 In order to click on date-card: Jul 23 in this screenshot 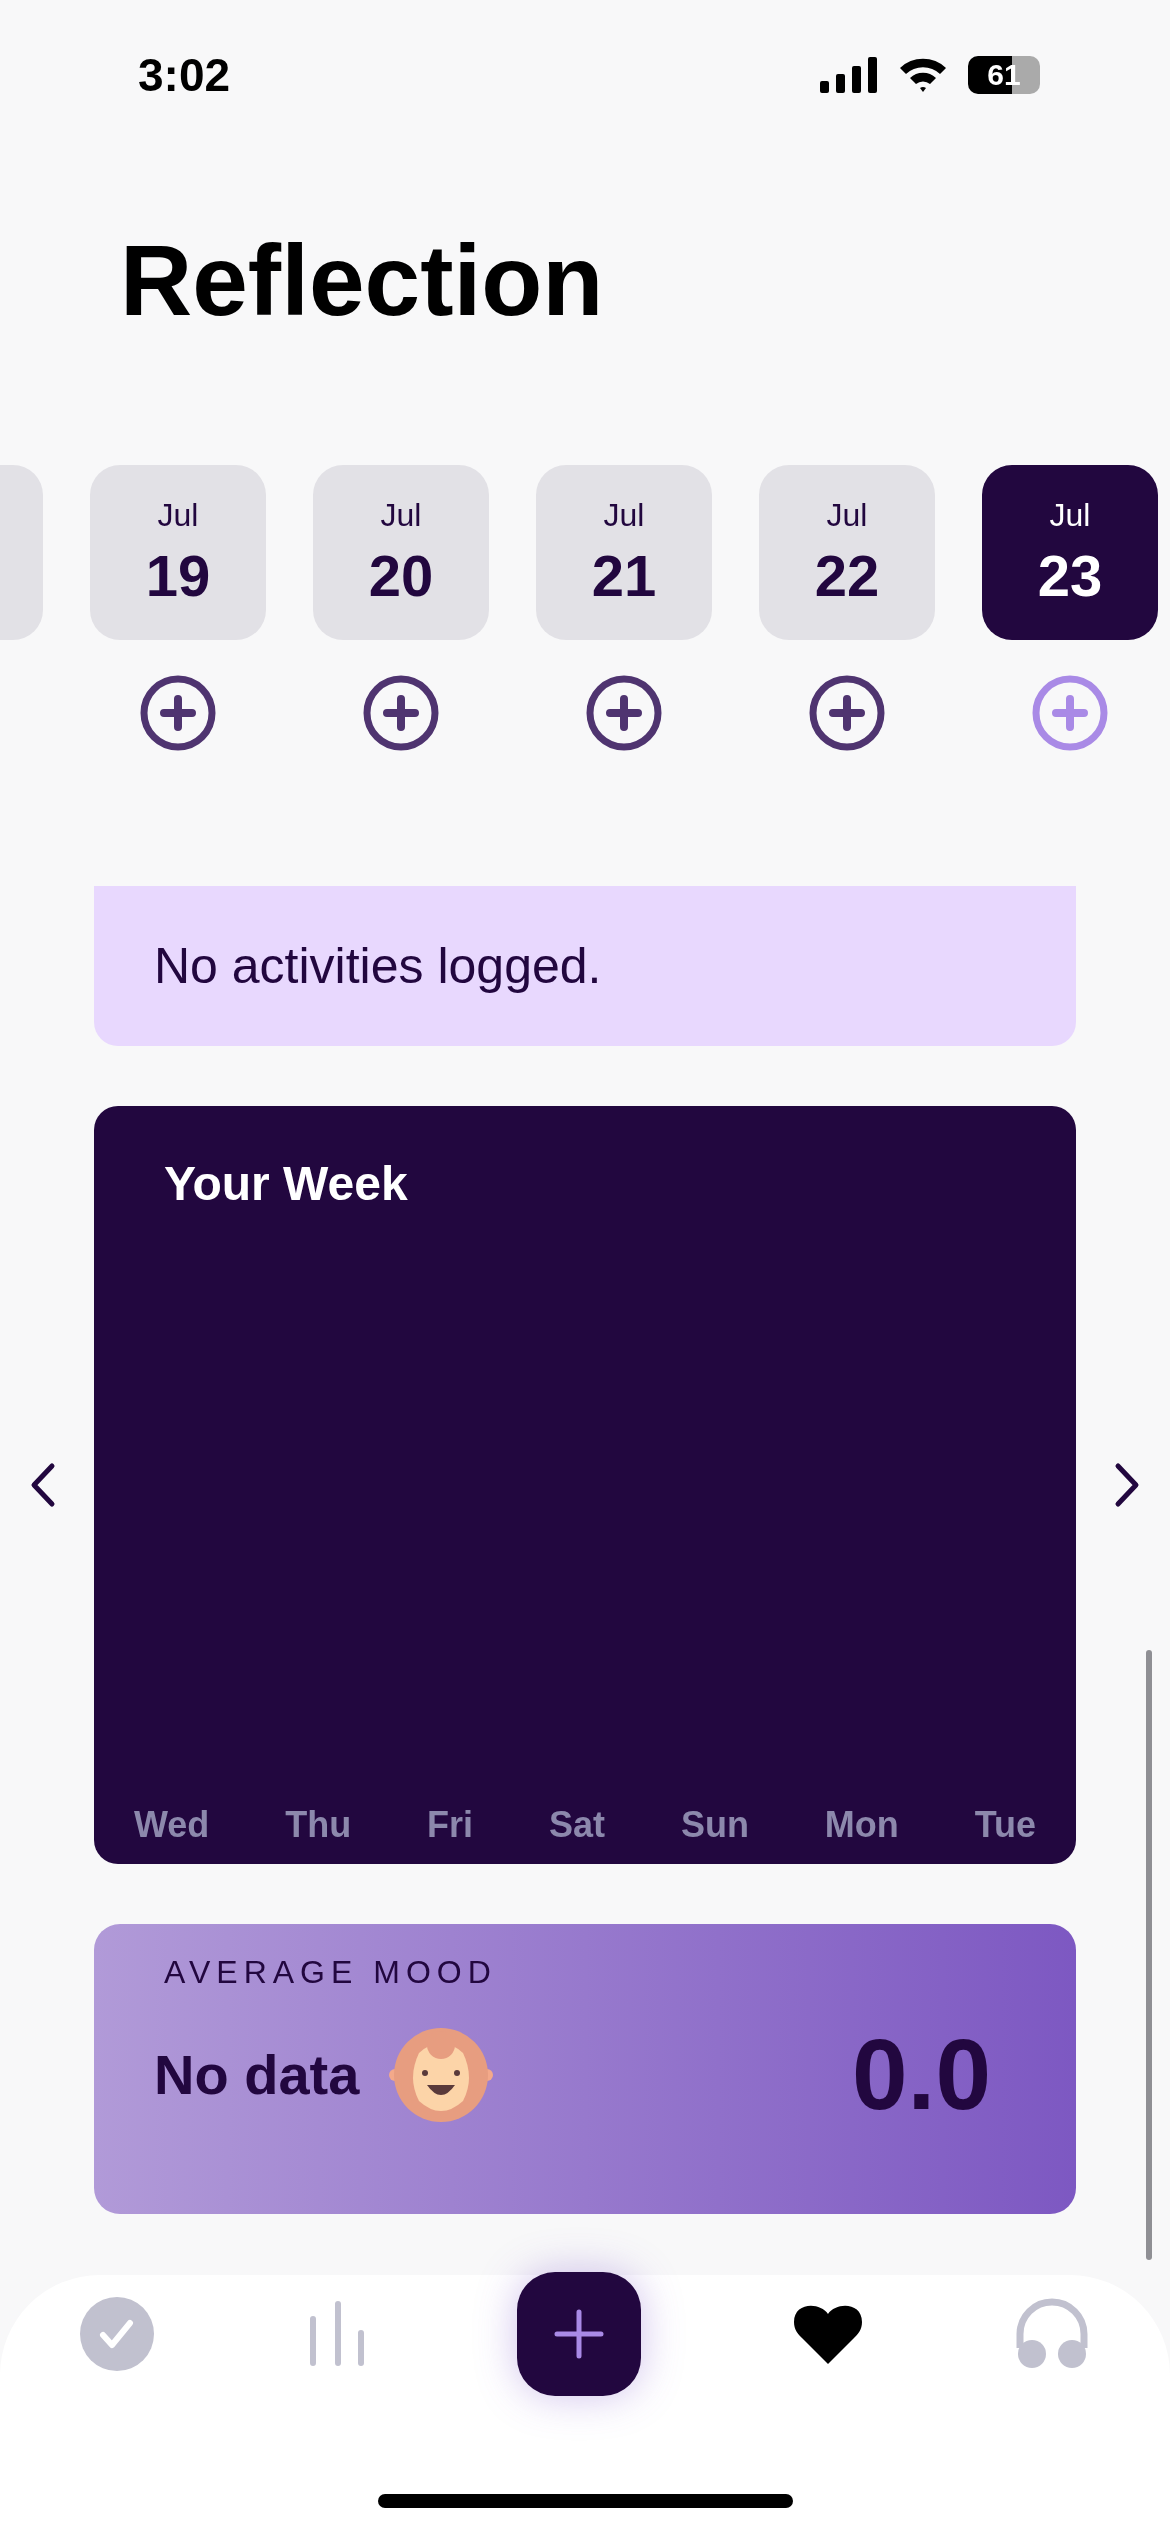, I will do `click(1070, 552)`.